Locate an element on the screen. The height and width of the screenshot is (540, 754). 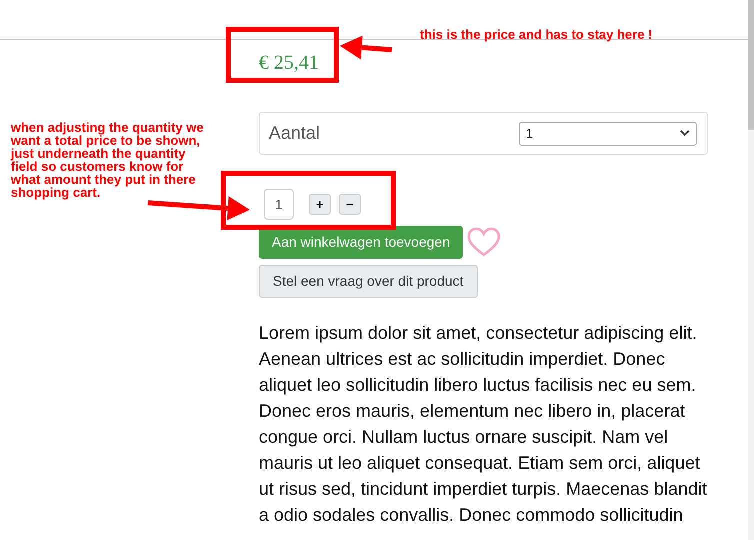
annotation-note: when adjusting the quantity we want a total price to be shown, just underneath the quantity field so customers know for what amount they put in there shopping cart. is located at coordinates (108, 160).